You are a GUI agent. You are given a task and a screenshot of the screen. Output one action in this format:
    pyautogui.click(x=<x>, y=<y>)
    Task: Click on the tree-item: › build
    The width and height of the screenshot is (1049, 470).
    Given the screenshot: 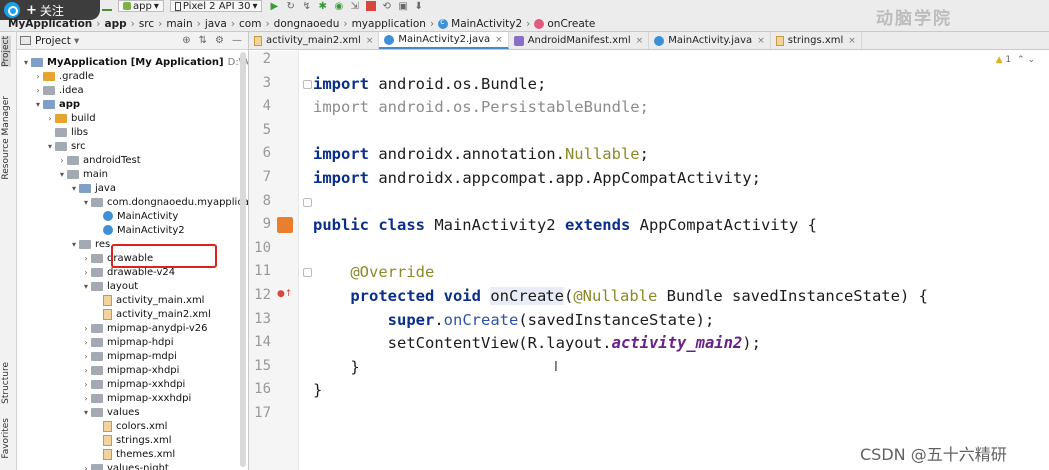 What is the action you would take?
    pyautogui.click(x=70, y=118)
    